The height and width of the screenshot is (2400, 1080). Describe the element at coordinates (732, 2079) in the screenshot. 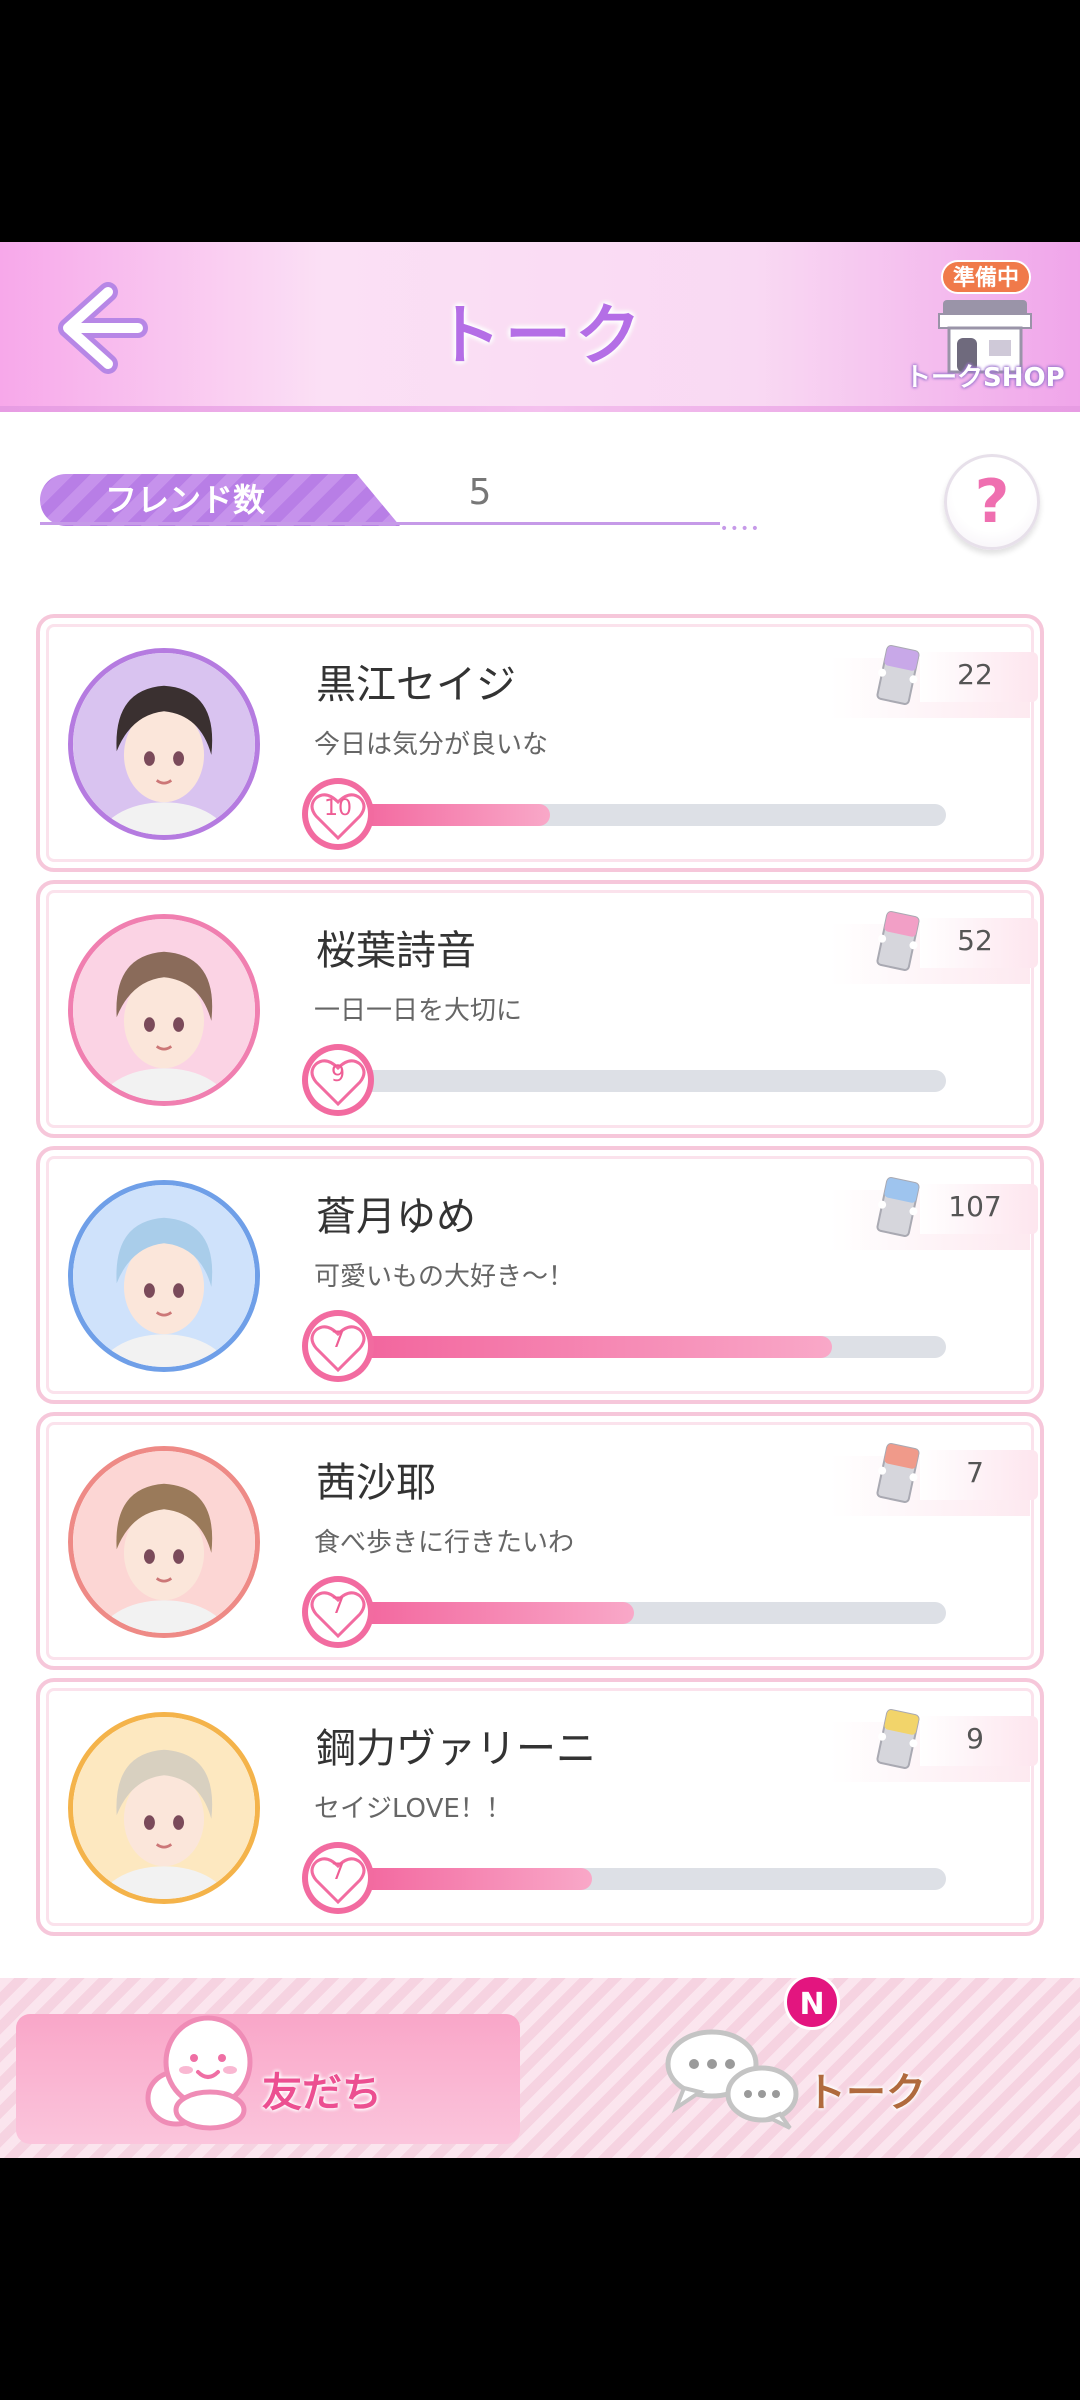

I see `chat-bubbles-icon` at that location.